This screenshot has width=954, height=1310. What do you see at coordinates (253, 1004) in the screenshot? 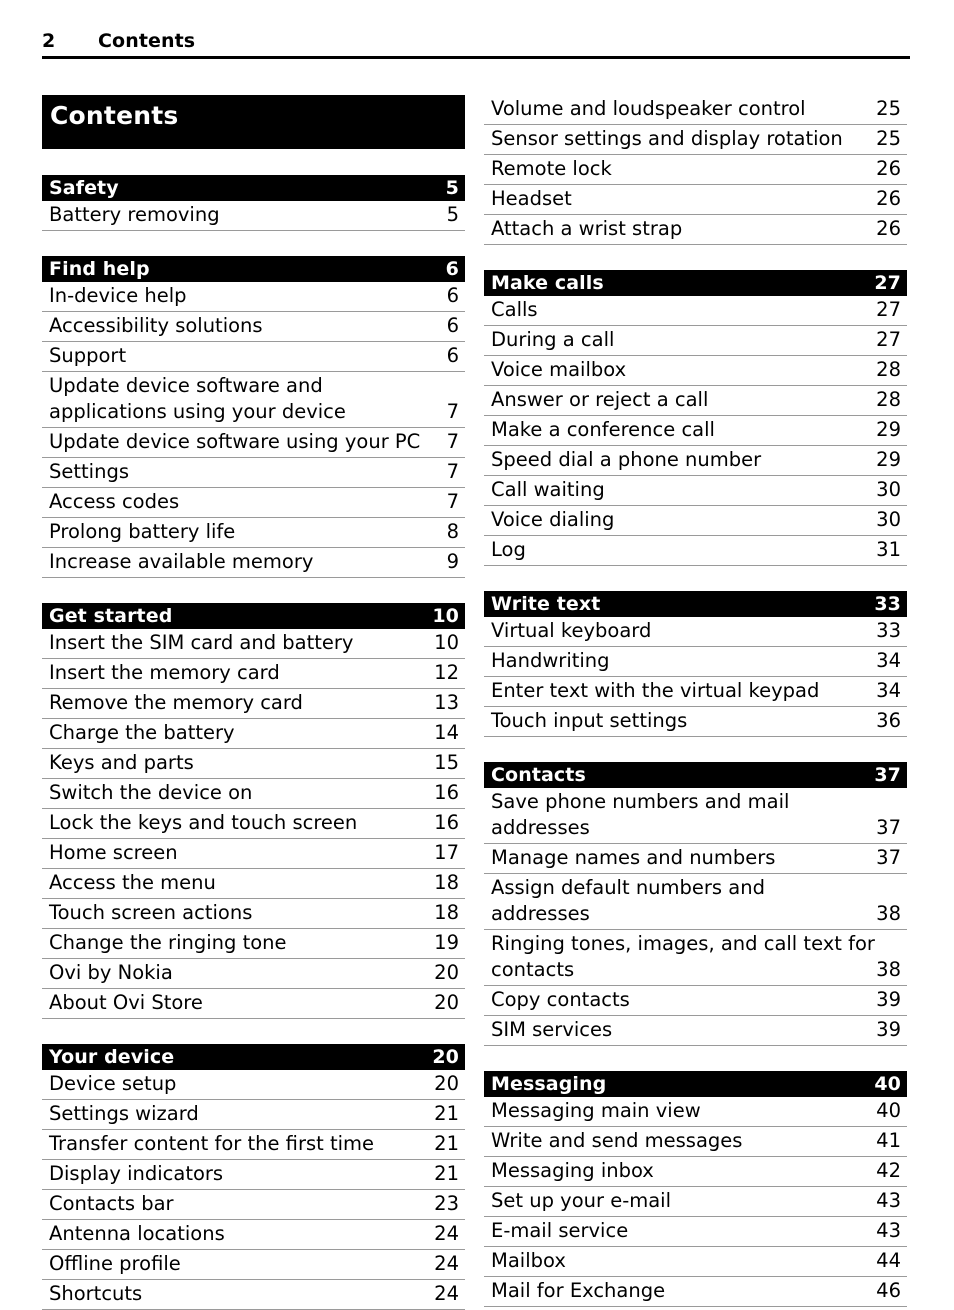
I see `toc-entry: About Ovi Store 20` at bounding box center [253, 1004].